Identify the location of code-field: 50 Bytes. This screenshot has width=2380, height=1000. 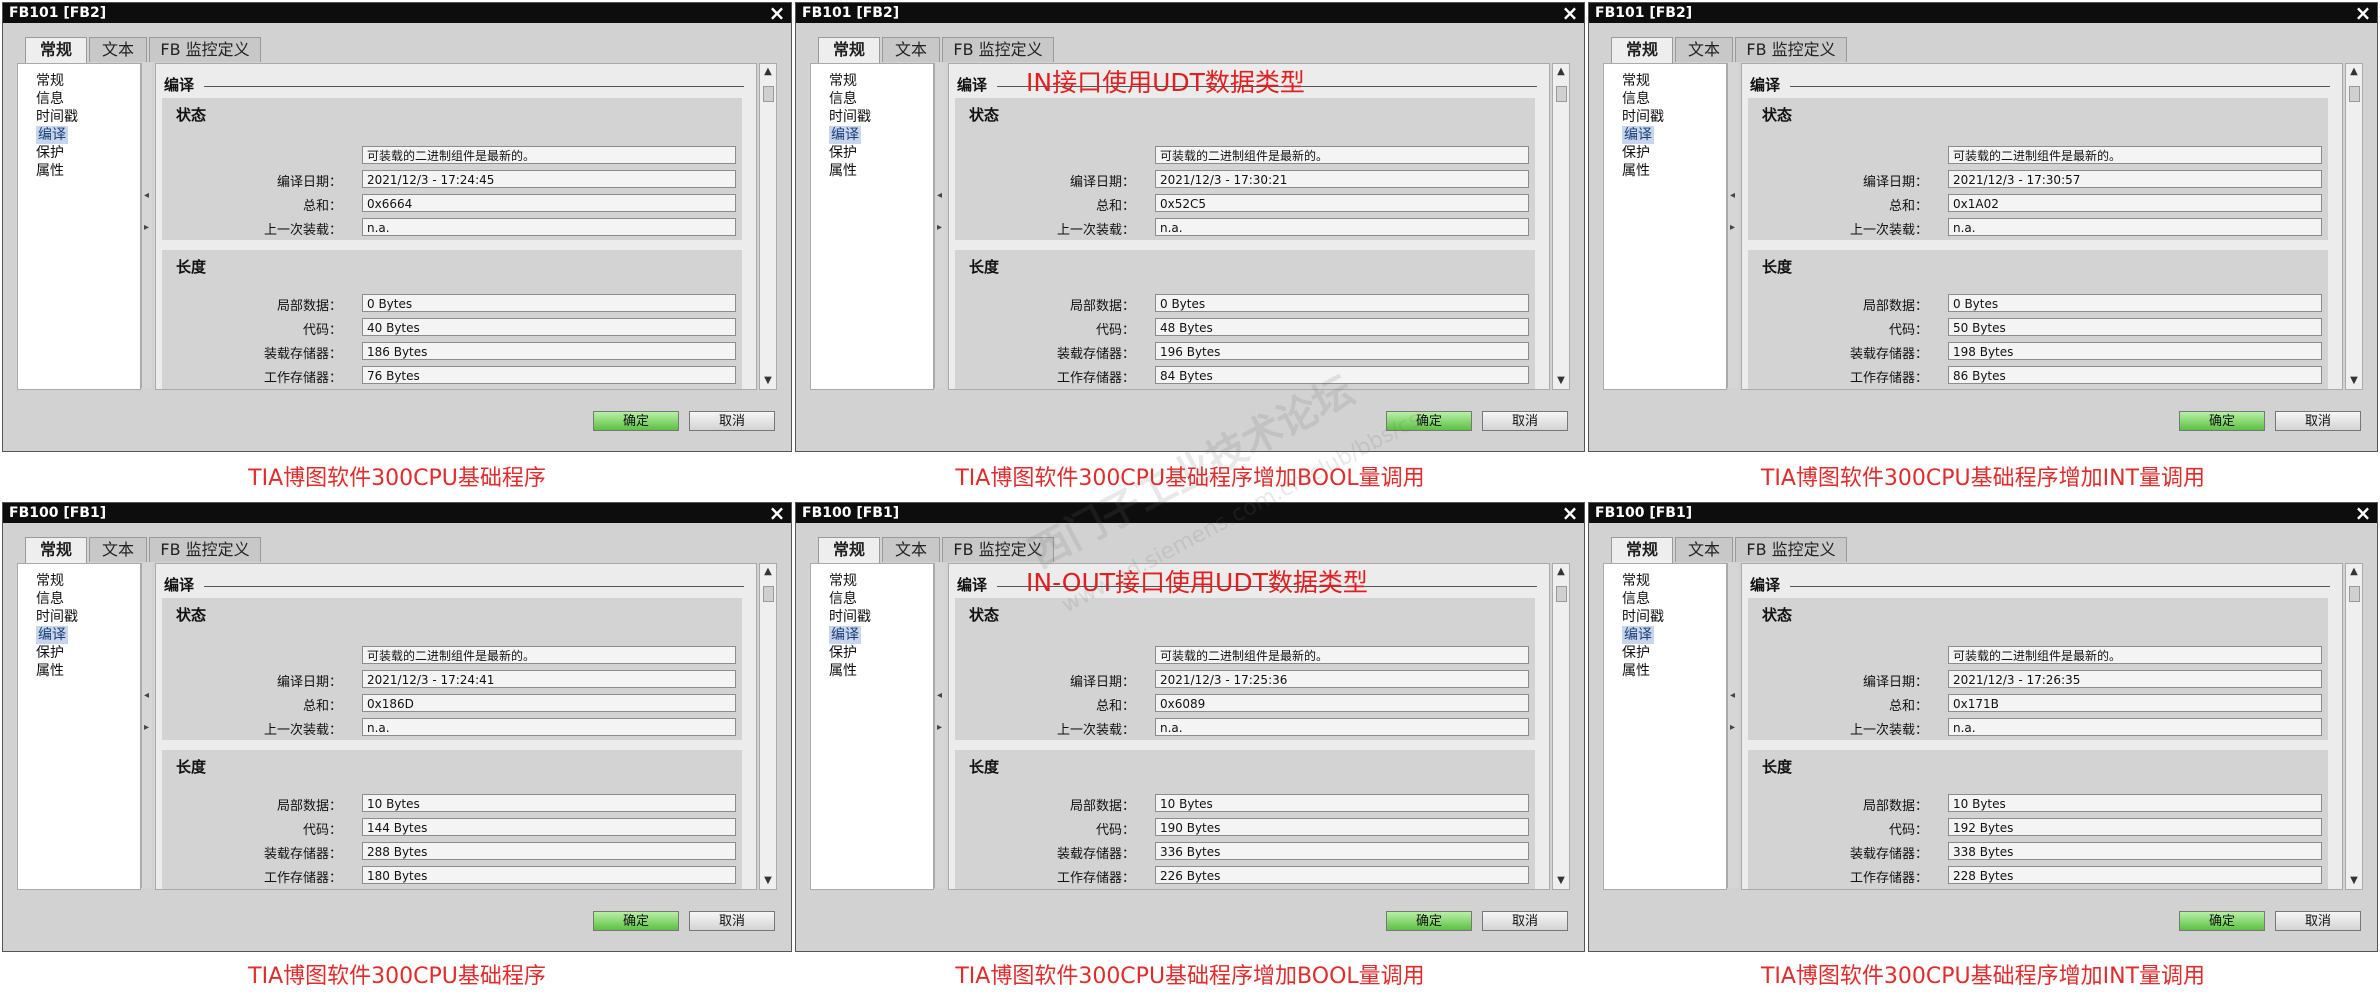
(2135, 327).